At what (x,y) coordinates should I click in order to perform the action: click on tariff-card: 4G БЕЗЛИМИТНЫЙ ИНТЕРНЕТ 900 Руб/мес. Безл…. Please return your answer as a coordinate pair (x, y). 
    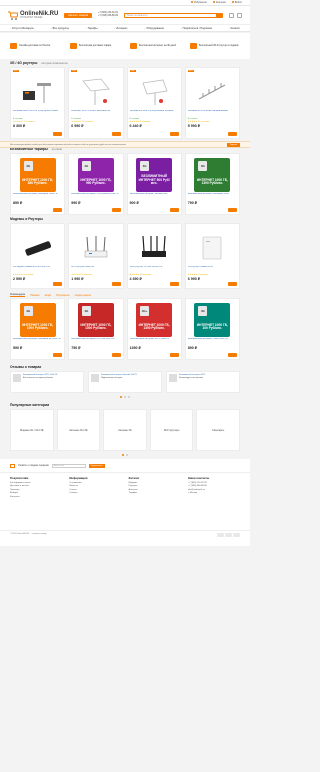
    Looking at the image, I should click on (154, 184).